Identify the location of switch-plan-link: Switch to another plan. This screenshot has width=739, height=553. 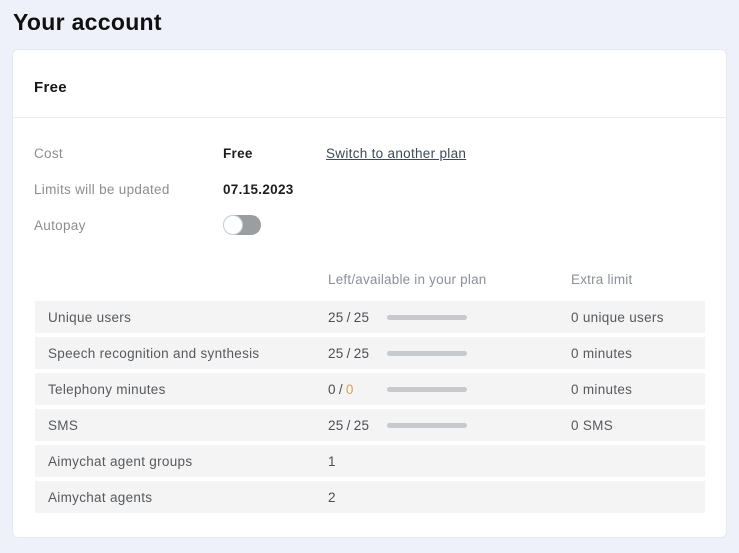
(396, 153).